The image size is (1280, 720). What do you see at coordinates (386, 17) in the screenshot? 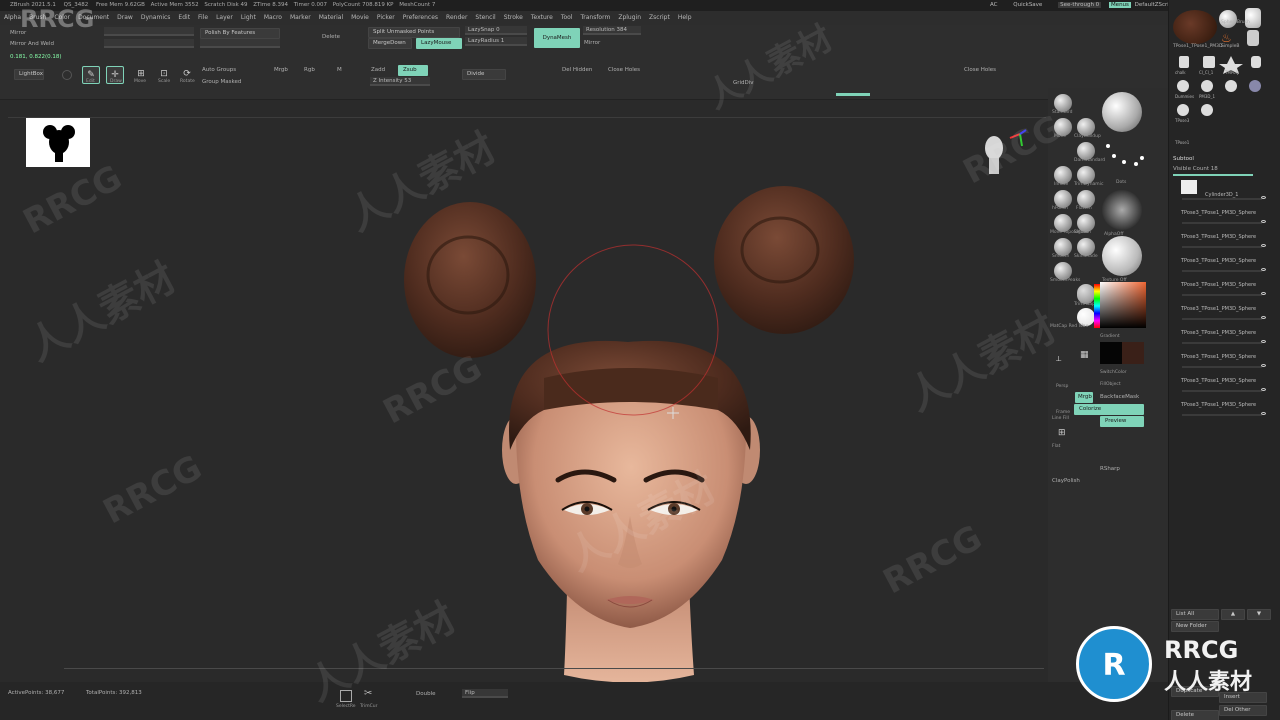
I see `menu-picker: Picker` at bounding box center [386, 17].